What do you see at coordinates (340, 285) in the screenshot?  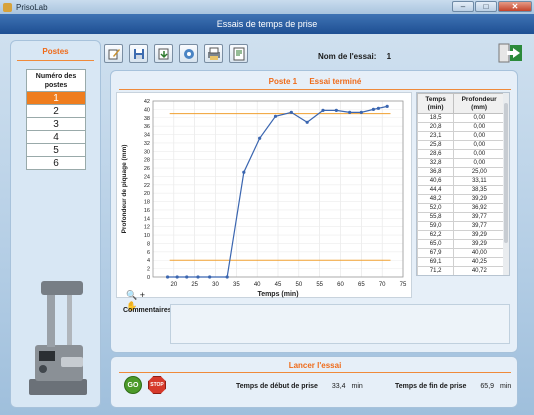 I see `x-tick-label: 60` at bounding box center [340, 285].